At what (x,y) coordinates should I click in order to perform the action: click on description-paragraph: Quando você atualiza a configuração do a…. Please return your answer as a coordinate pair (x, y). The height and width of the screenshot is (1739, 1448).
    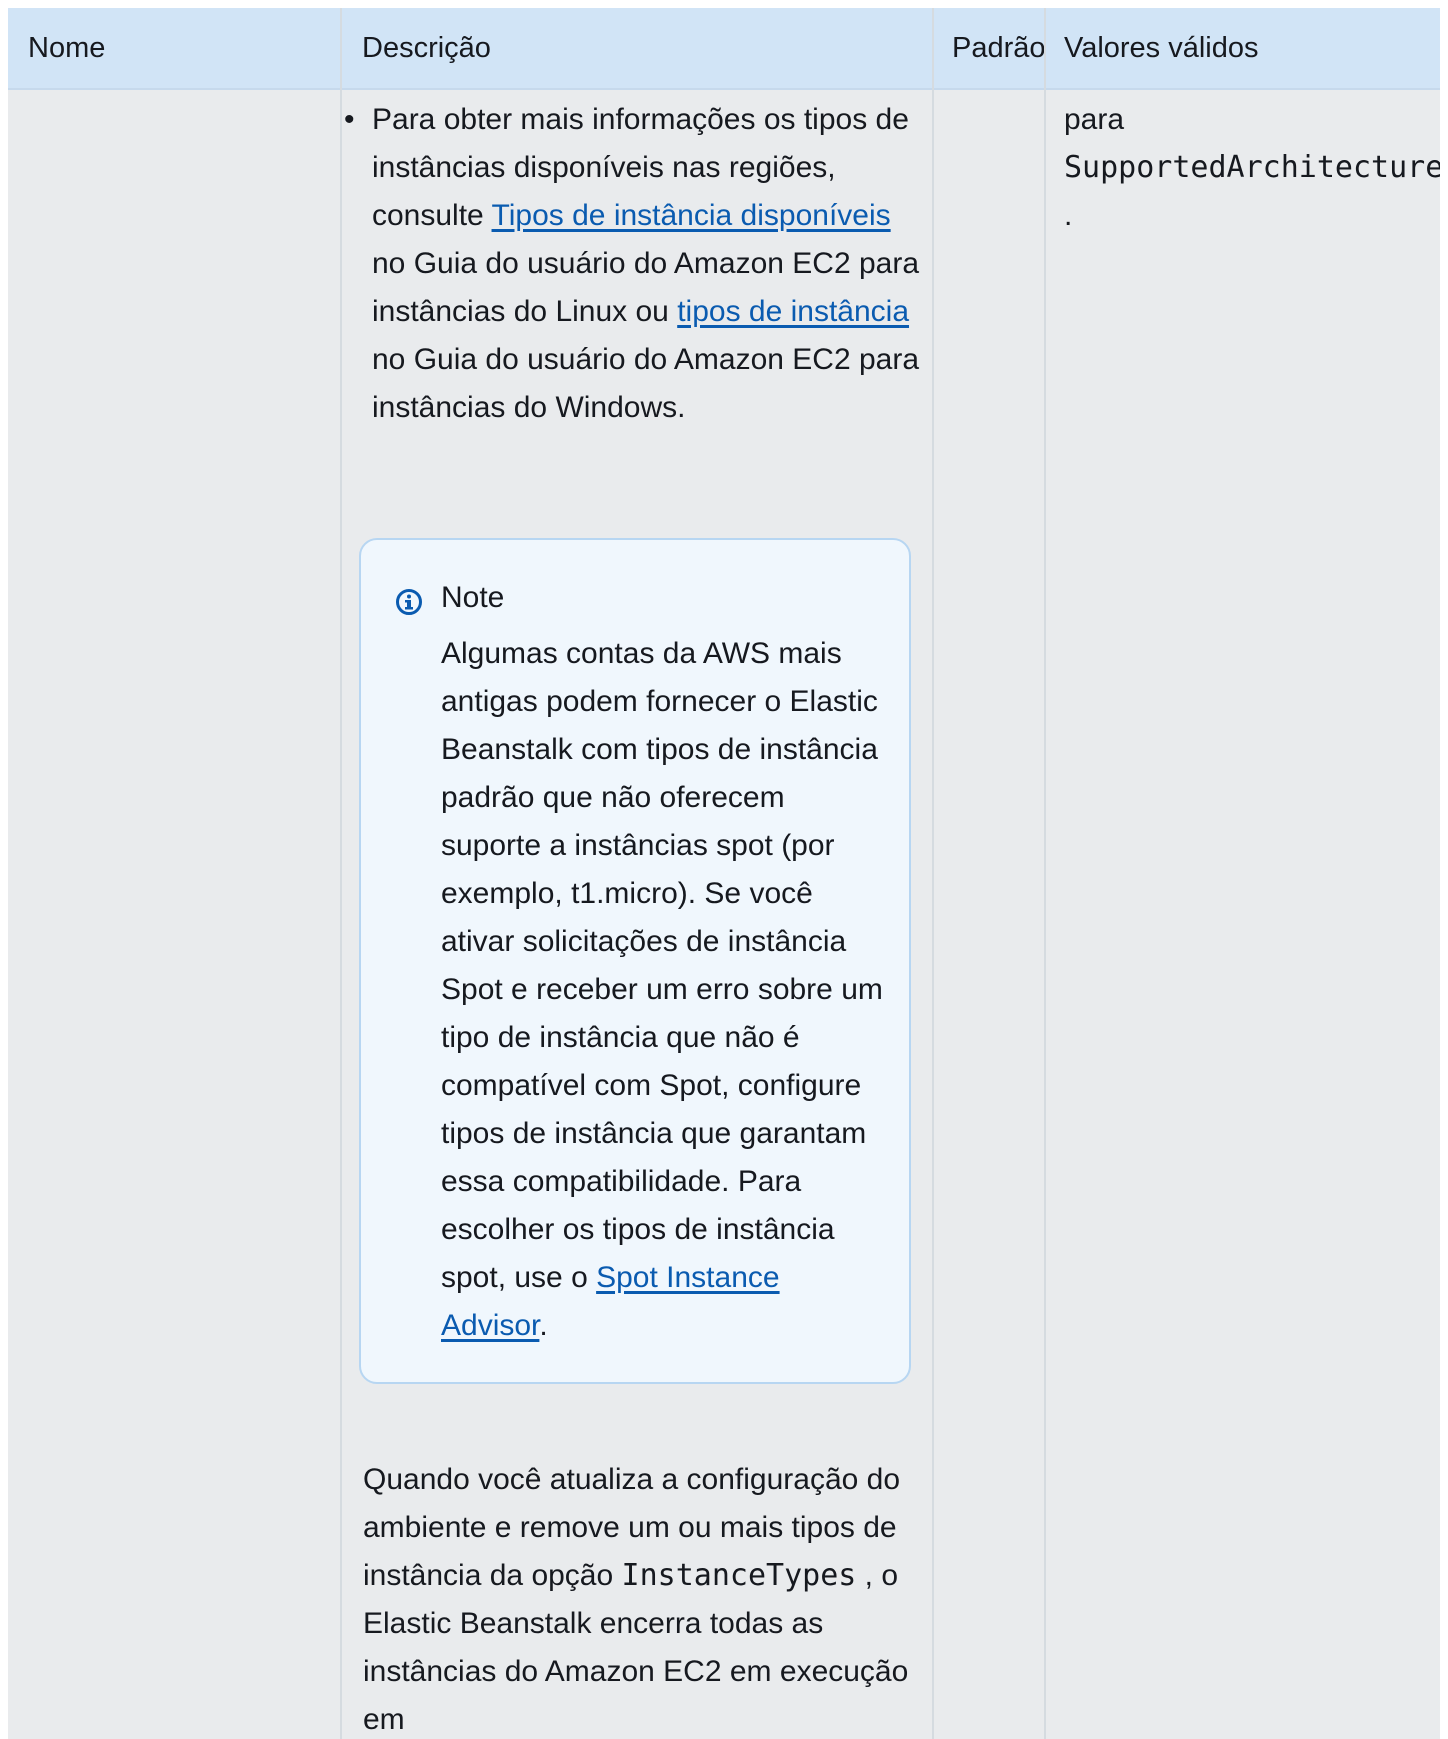
    Looking at the image, I should click on (643, 1597).